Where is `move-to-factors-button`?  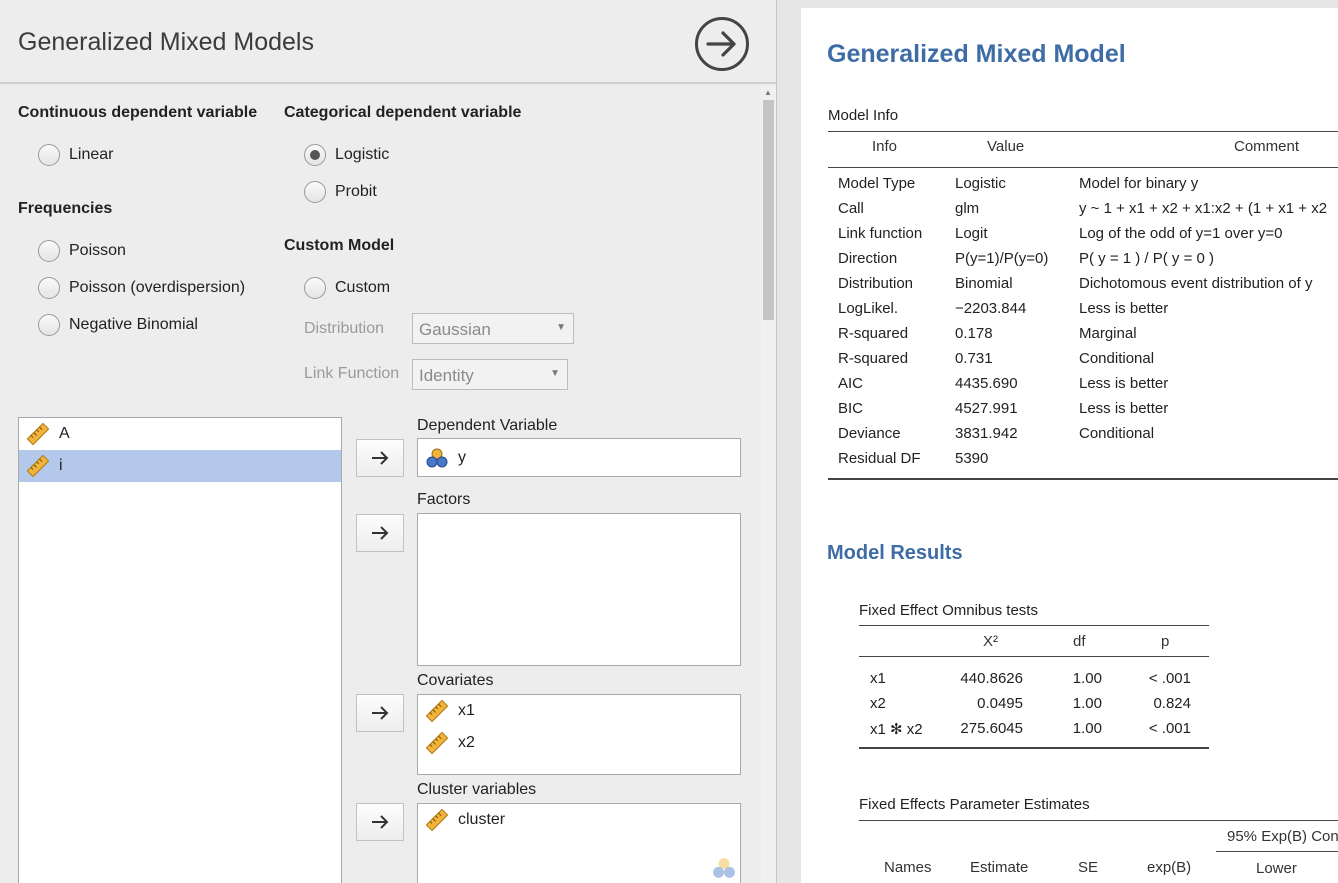 move-to-factors-button is located at coordinates (380, 533).